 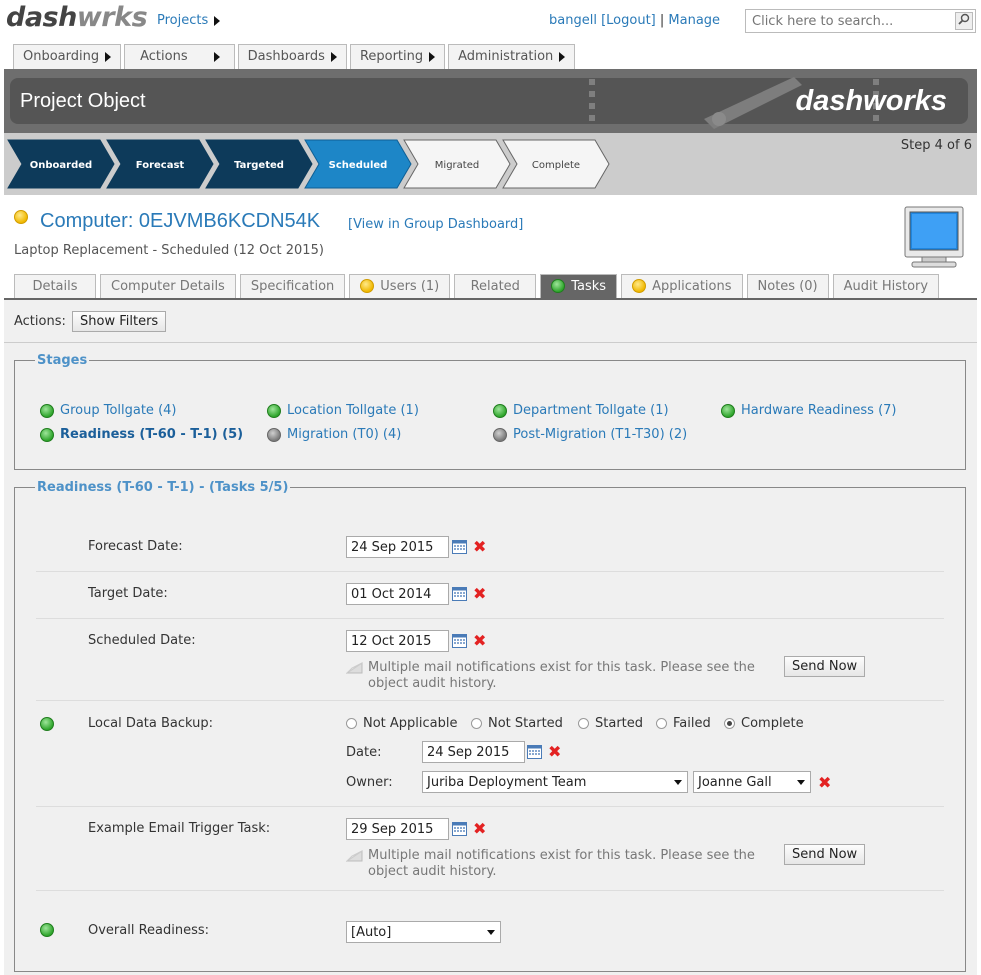 I want to click on object-title: Computer: 0EJVMB6KCDN54K, so click(x=180, y=221).